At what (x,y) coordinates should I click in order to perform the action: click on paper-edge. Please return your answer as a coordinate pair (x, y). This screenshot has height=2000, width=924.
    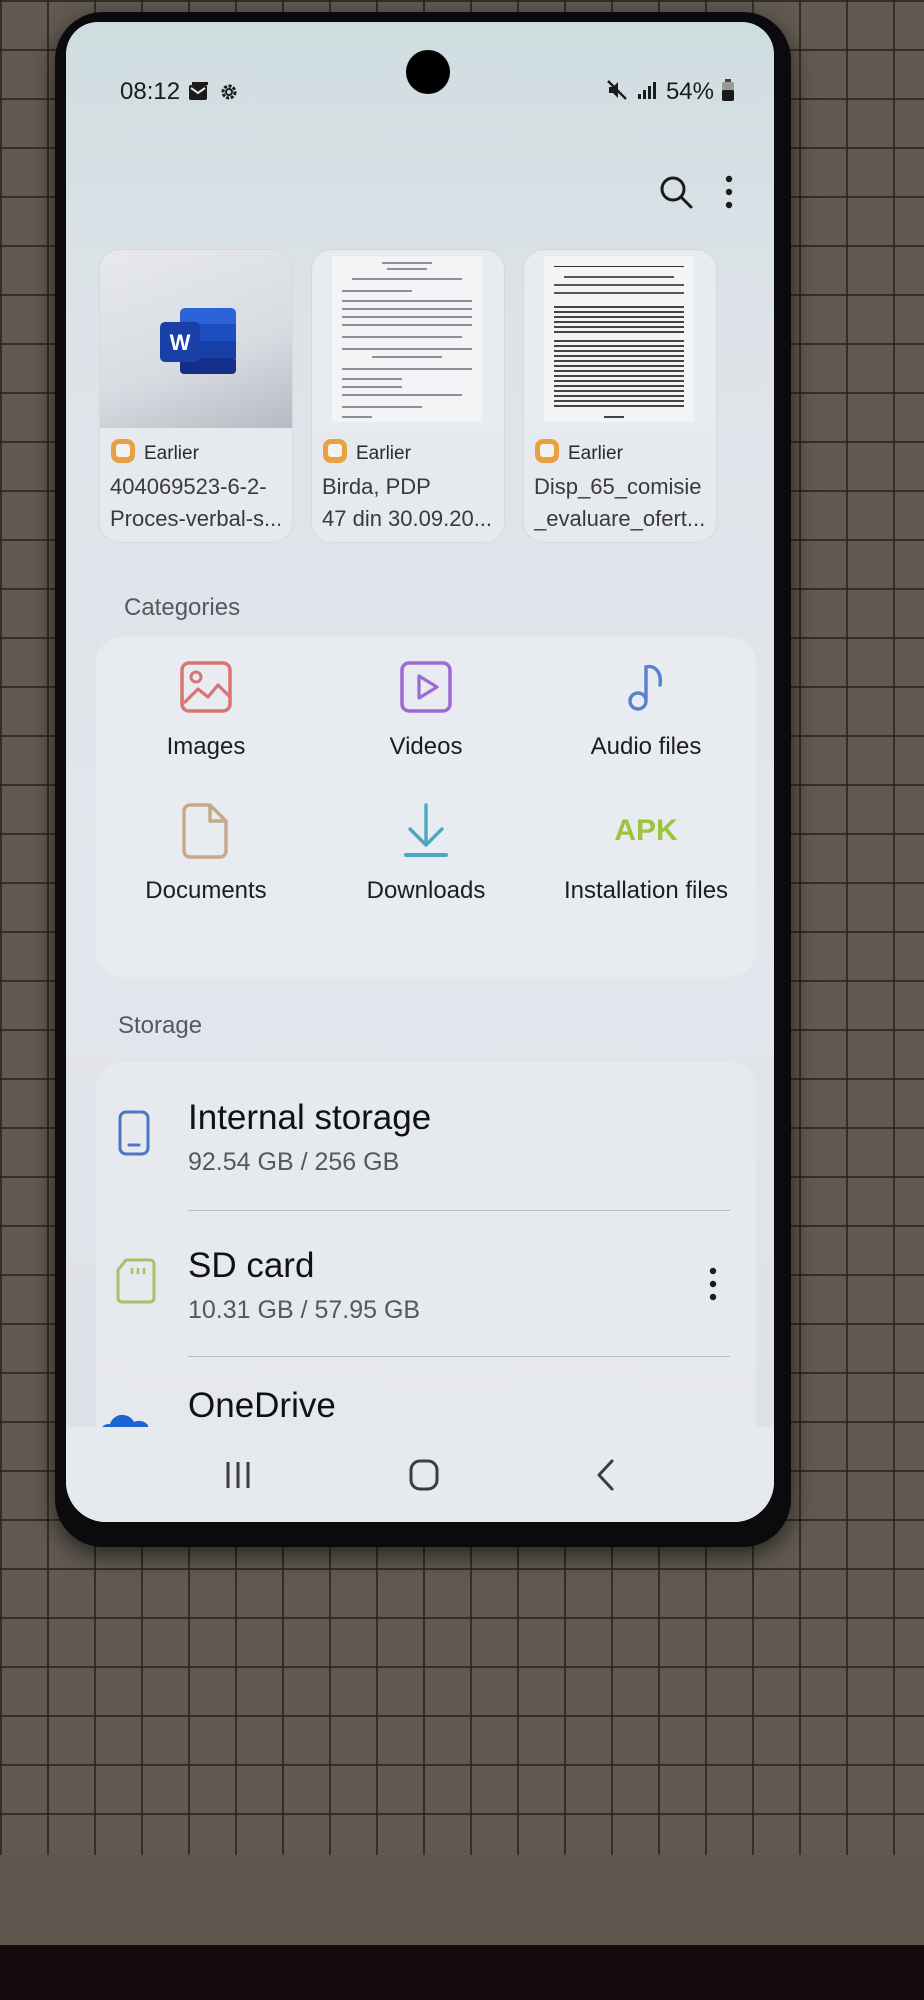
    Looking at the image, I should click on (462, 1900).